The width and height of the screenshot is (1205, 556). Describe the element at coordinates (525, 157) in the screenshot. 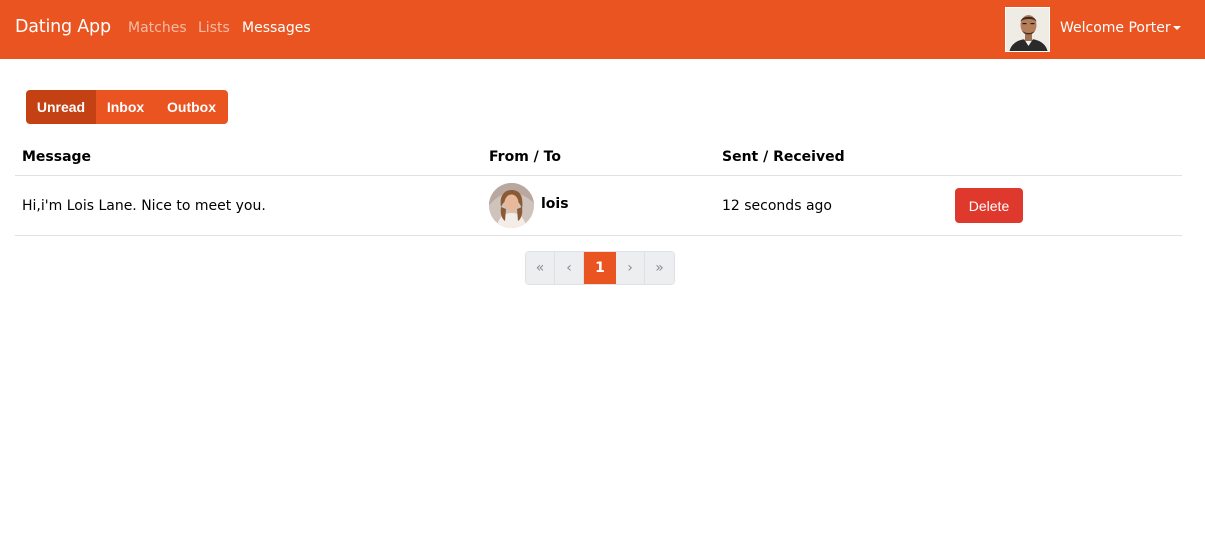

I see `column-header-from-to: From / To` at that location.